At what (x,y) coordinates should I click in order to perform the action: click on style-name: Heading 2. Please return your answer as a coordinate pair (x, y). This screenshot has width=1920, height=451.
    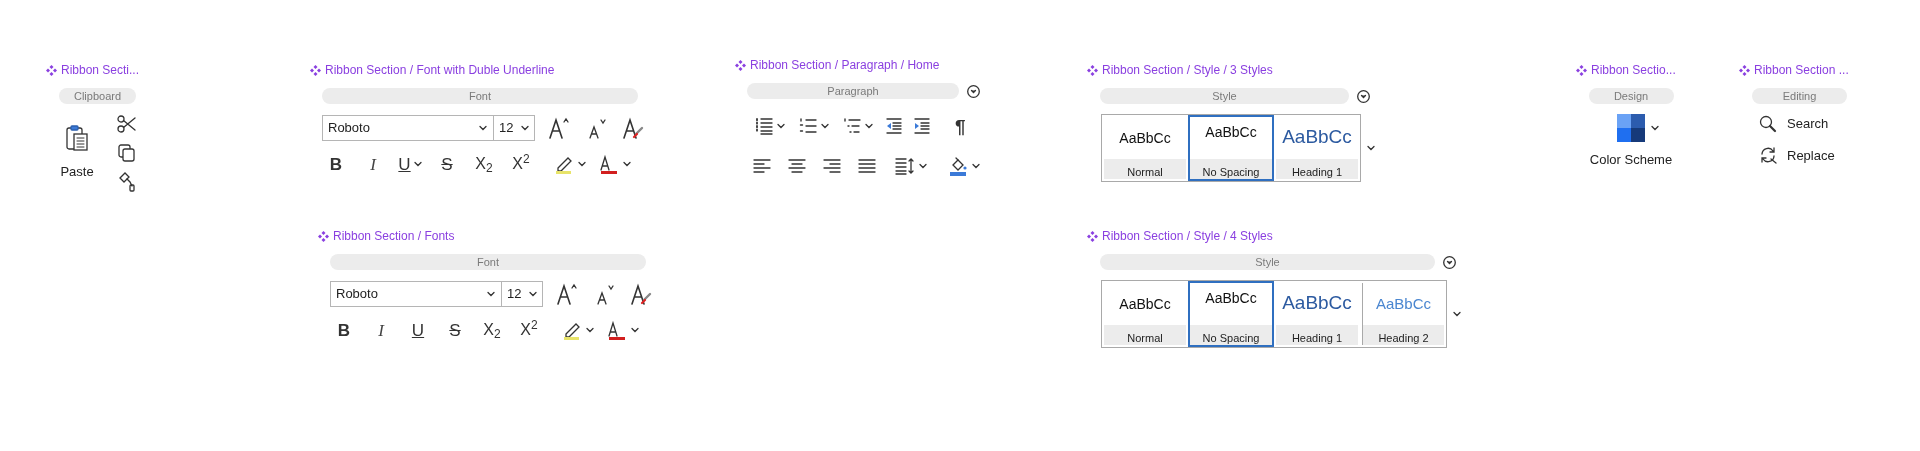
    Looking at the image, I should click on (1403, 338).